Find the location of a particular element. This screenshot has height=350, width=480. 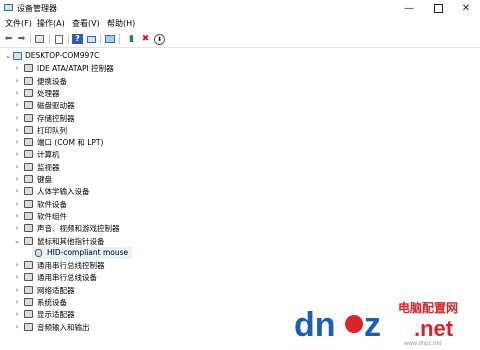

tree-category-label: 监视器 is located at coordinates (48, 167).